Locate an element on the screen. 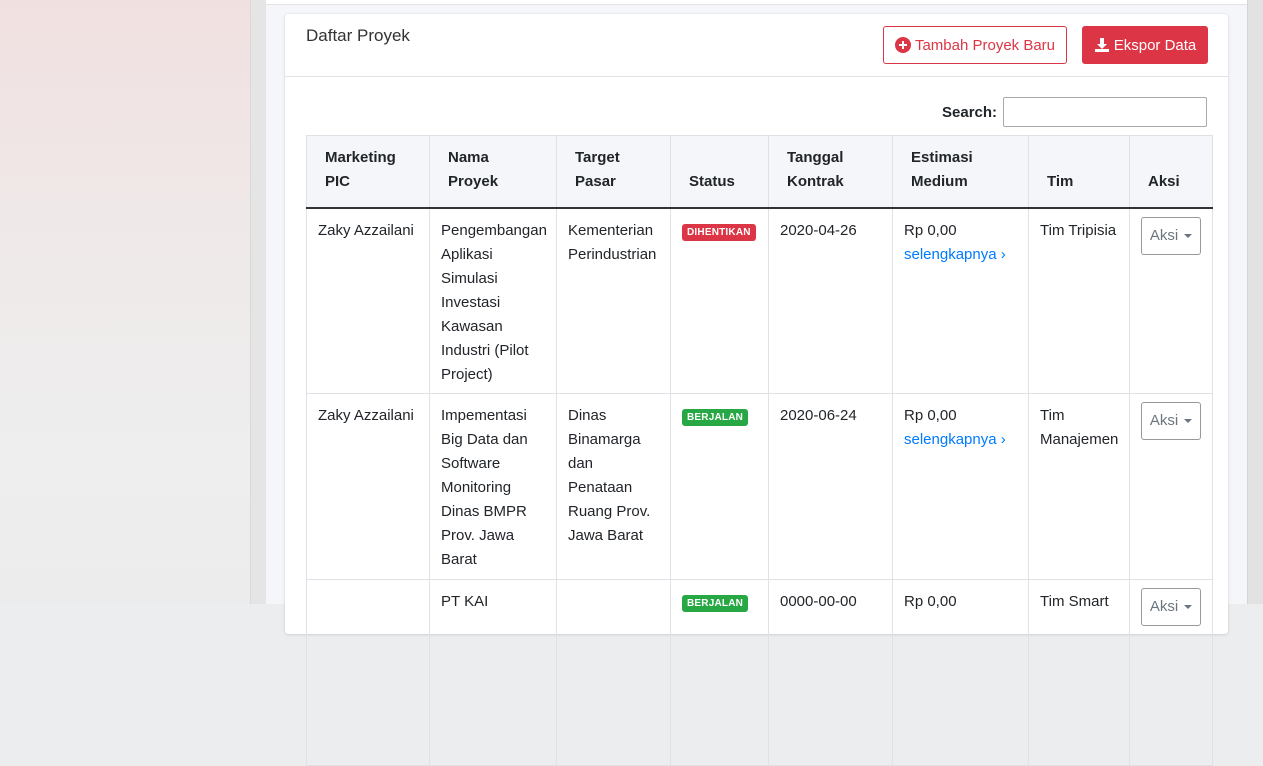 Image resolution: width=1263 pixels, height=766 pixels. cell-tanggal: 0000-00-00 is located at coordinates (830, 672).